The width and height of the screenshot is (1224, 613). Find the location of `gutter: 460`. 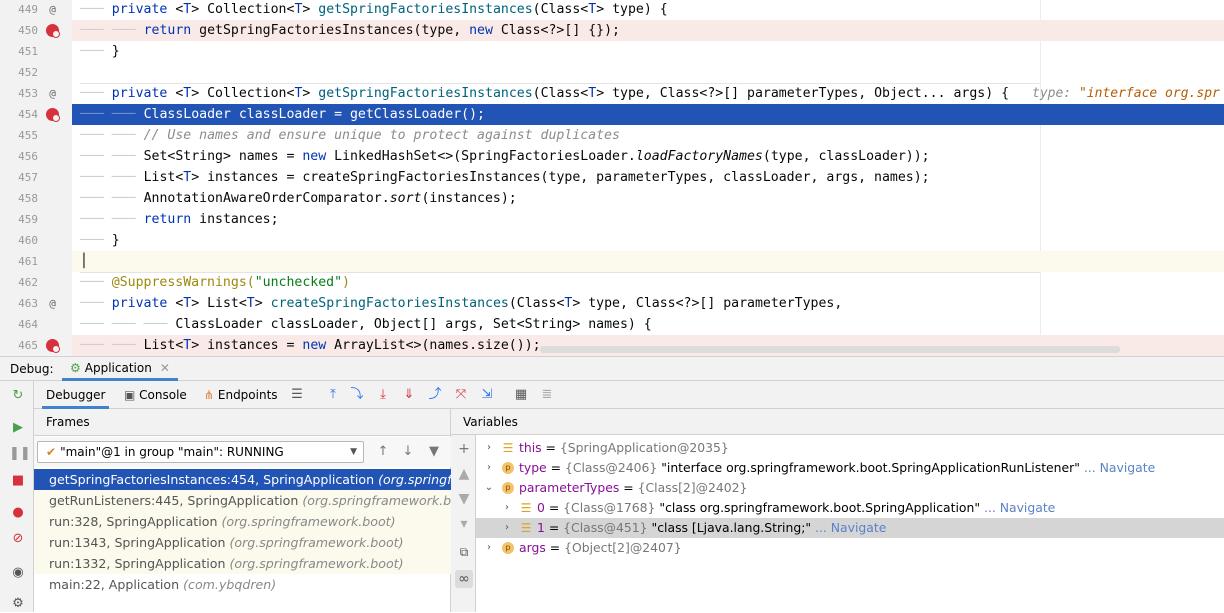

gutter: 460 is located at coordinates (36, 240).